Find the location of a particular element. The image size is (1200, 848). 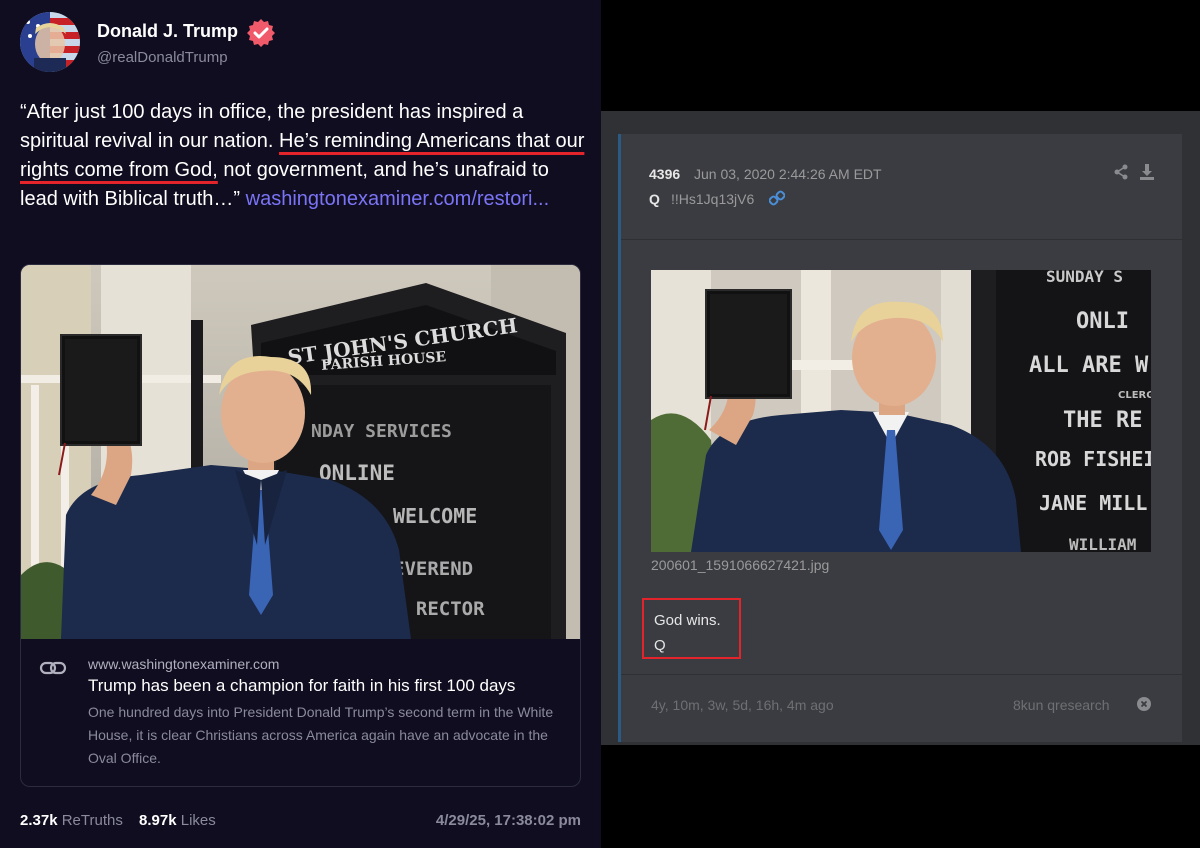

sign-line-6: ROB FISHEI is located at coordinates (1093, 459).